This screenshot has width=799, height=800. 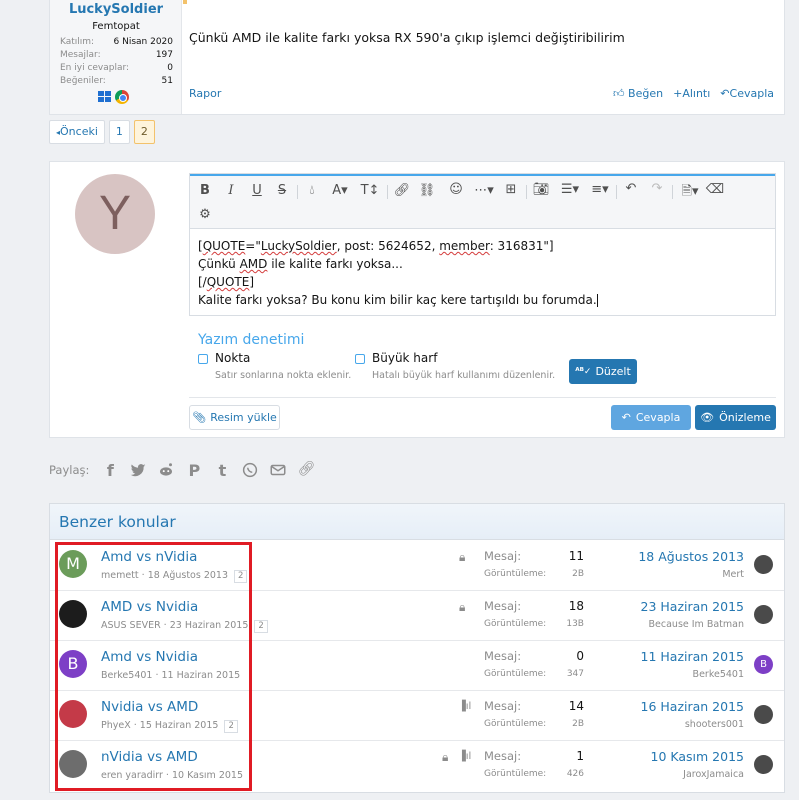 I want to click on last-post-date: 11 Haziran 2015, so click(x=692, y=656).